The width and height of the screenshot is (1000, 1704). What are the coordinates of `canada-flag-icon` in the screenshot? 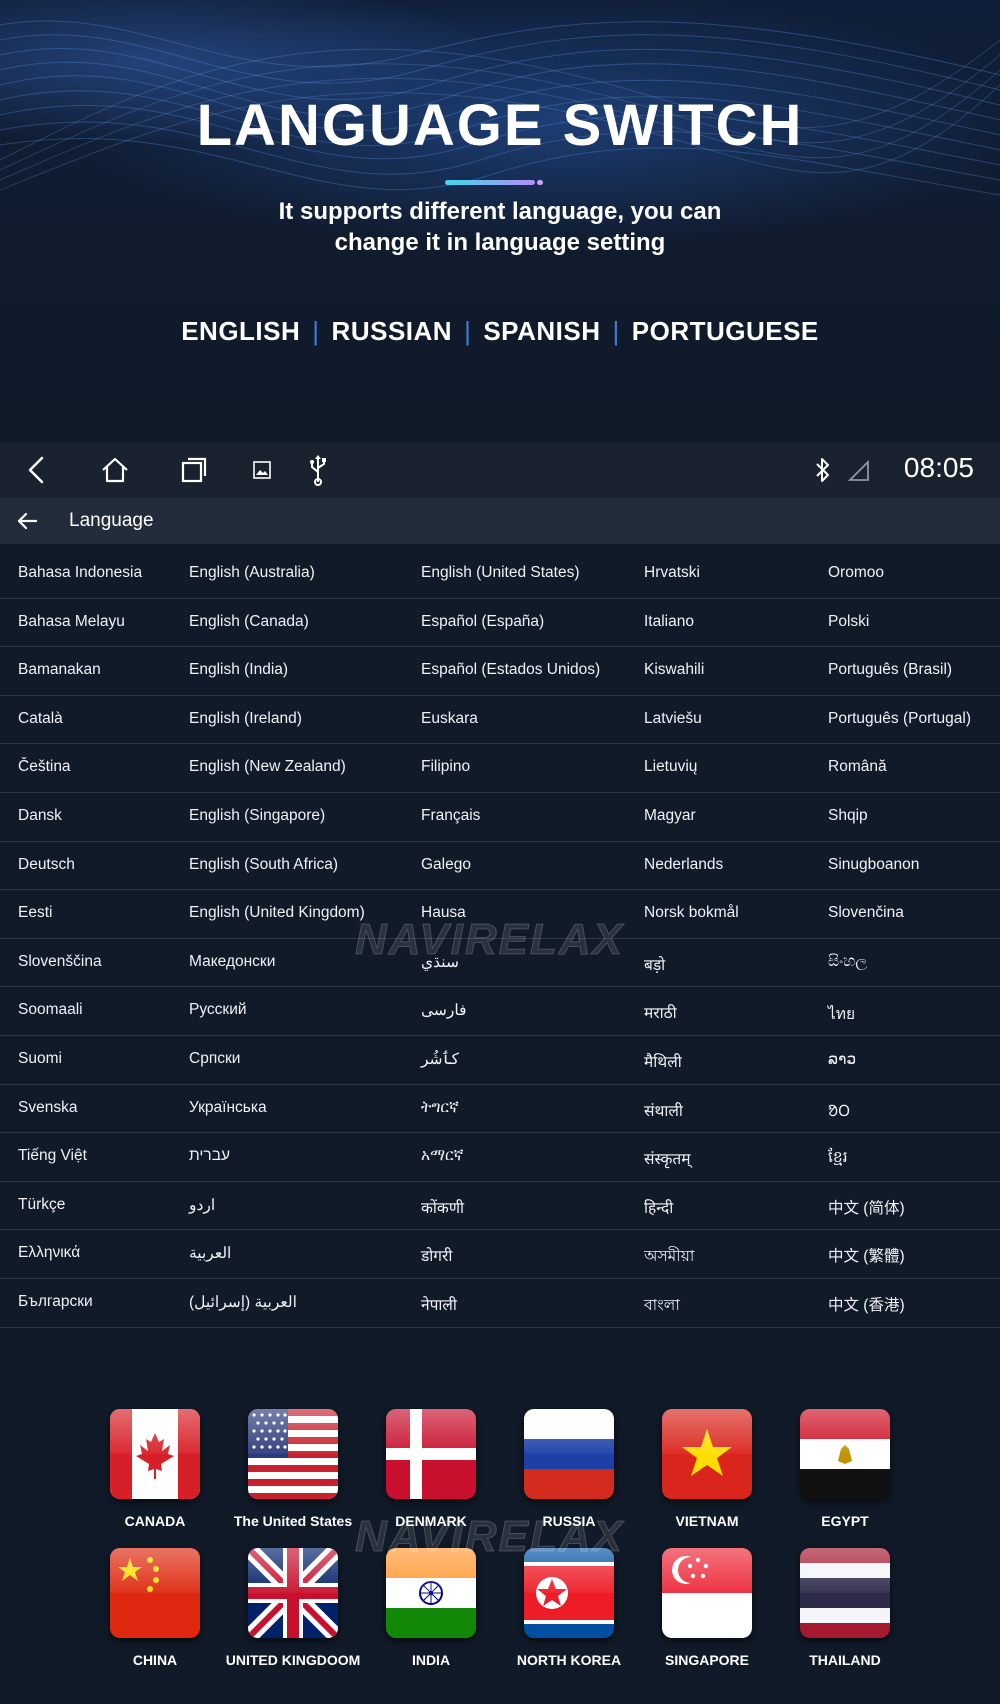 It's located at (155, 1454).